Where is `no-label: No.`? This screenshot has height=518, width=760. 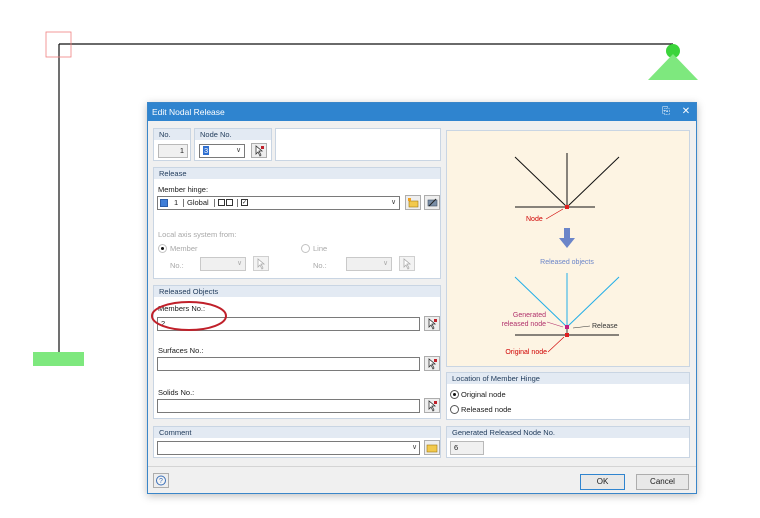 no-label: No. is located at coordinates (172, 134).